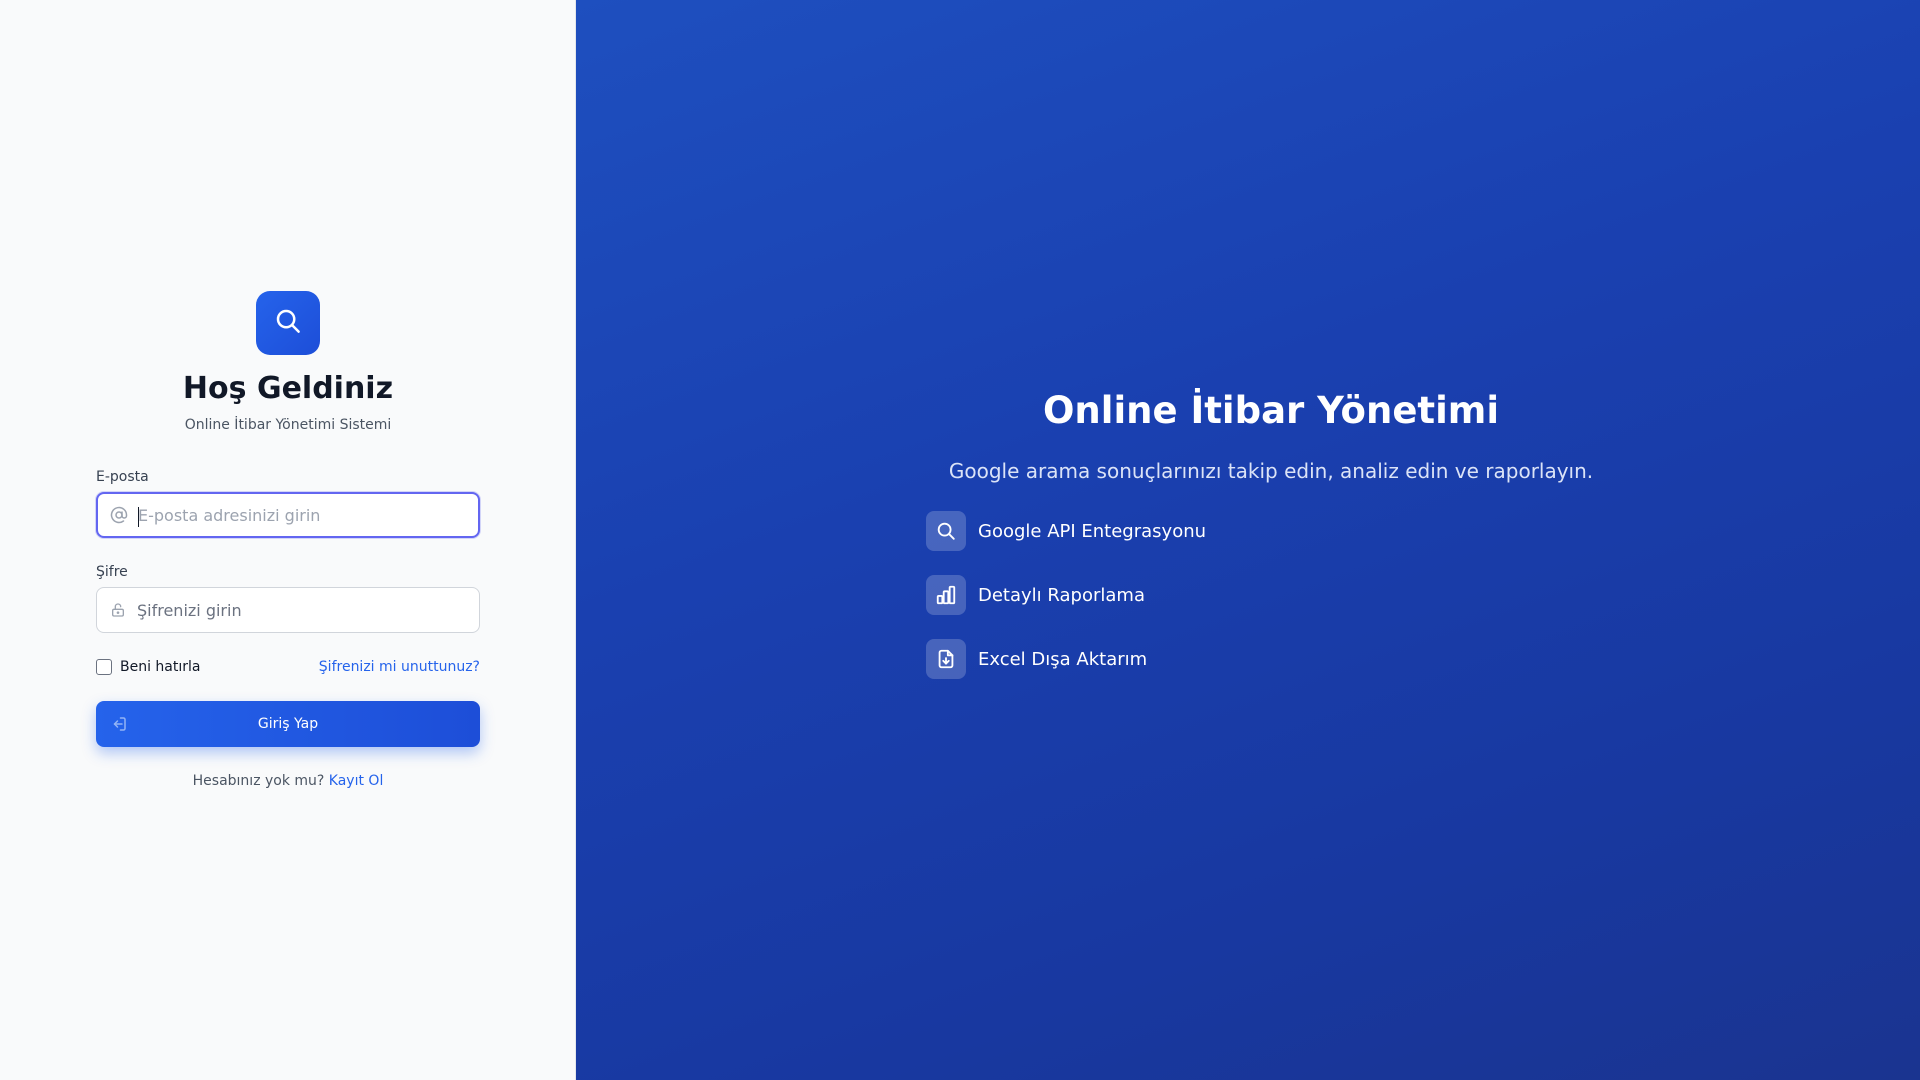 The width and height of the screenshot is (1920, 1080). I want to click on feature-label: Detaylı Raporlama, so click(1061, 595).